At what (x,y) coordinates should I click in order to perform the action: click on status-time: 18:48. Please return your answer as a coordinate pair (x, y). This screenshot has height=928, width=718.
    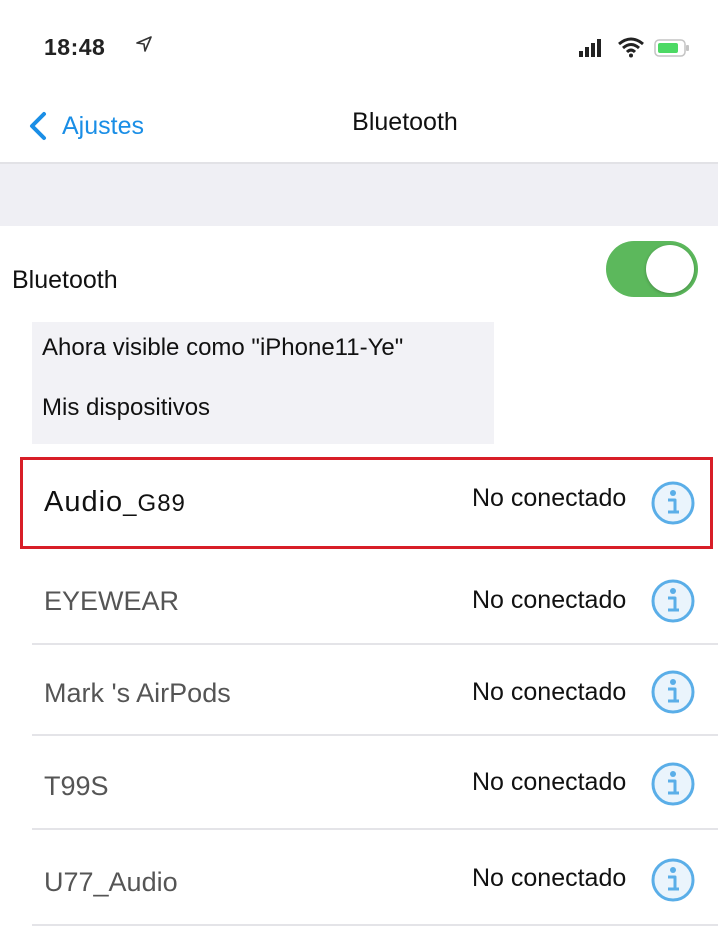
    Looking at the image, I should click on (75, 47).